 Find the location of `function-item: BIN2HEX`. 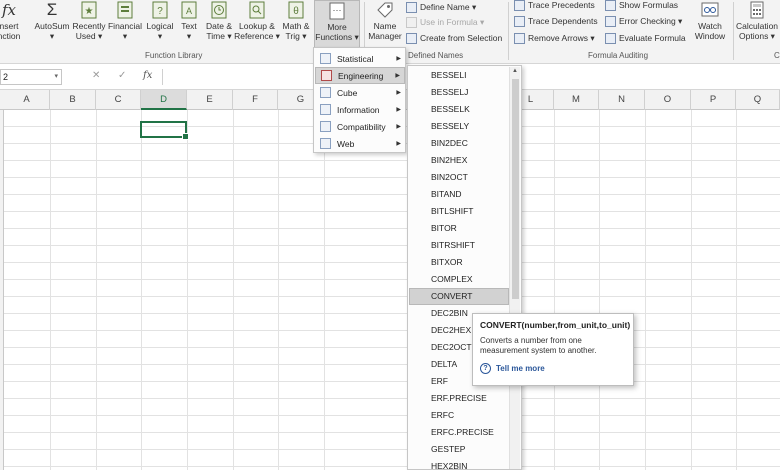

function-item: BIN2HEX is located at coordinates (459, 160).